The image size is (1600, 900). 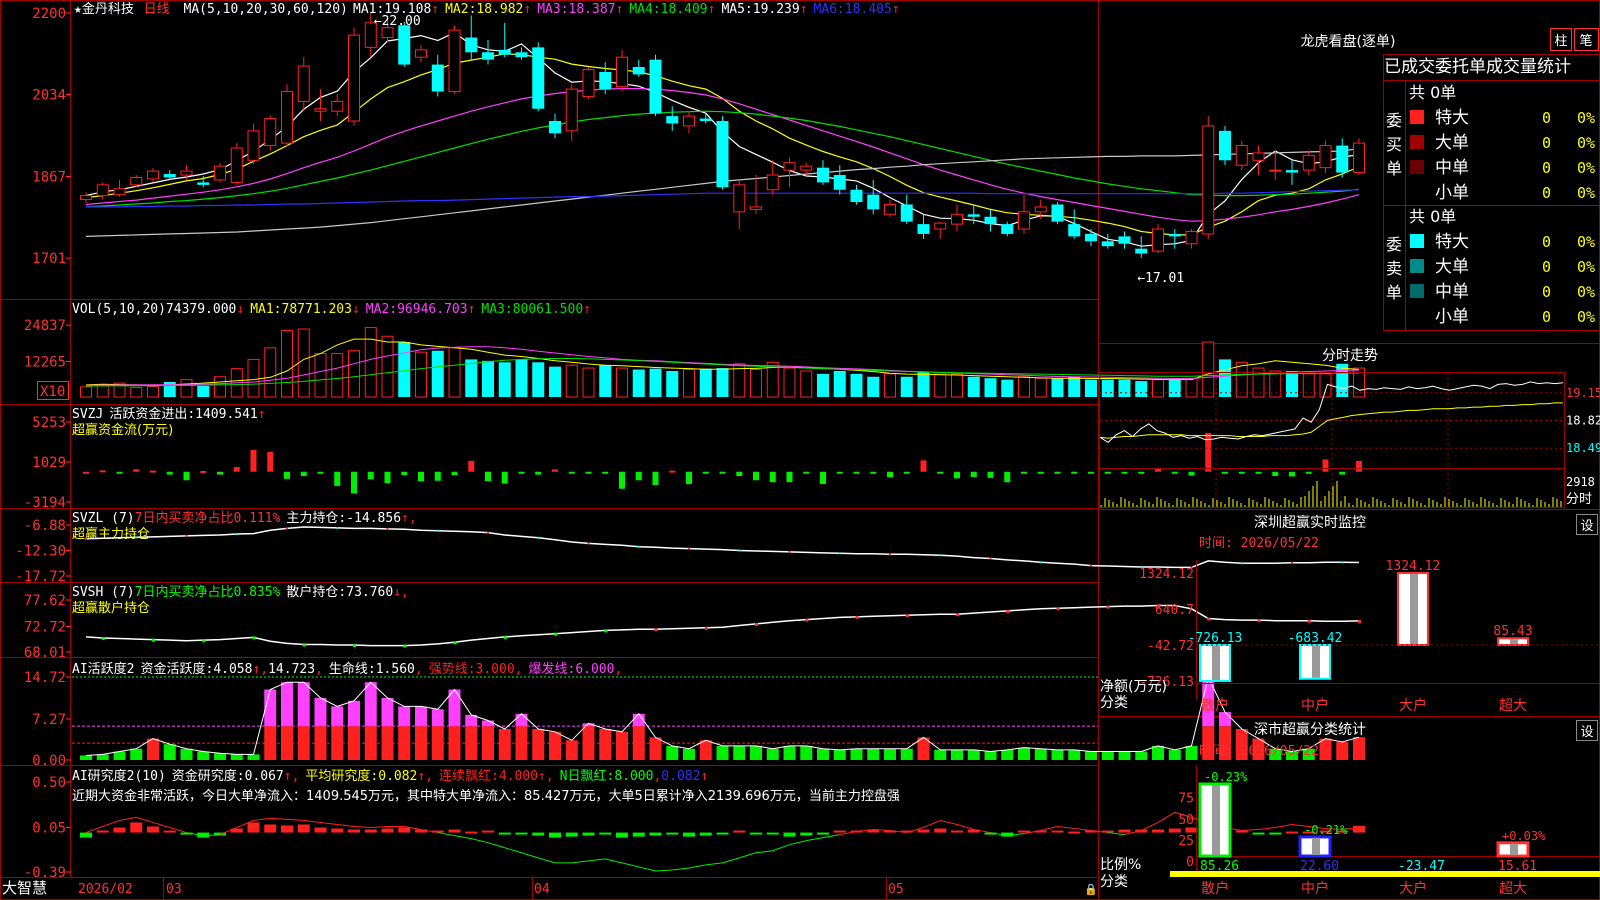 I want to click on class-y-tick: 0, so click(x=1190, y=862).